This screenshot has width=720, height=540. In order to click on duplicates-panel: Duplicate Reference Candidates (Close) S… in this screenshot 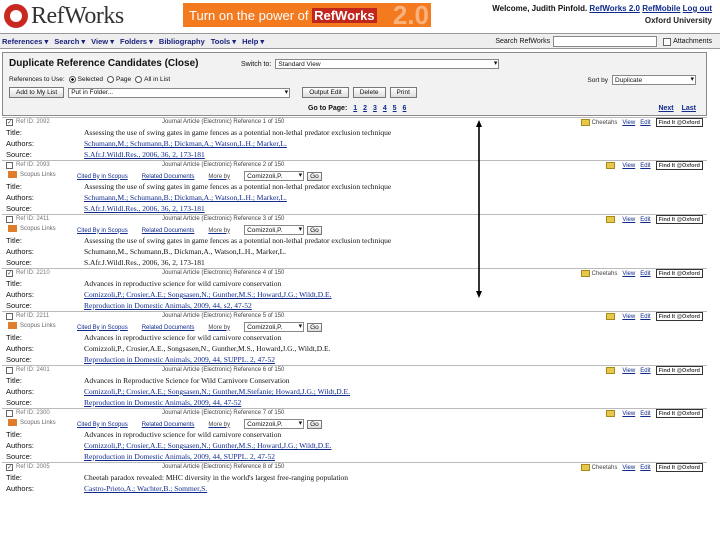, I will do `click(354, 84)`.